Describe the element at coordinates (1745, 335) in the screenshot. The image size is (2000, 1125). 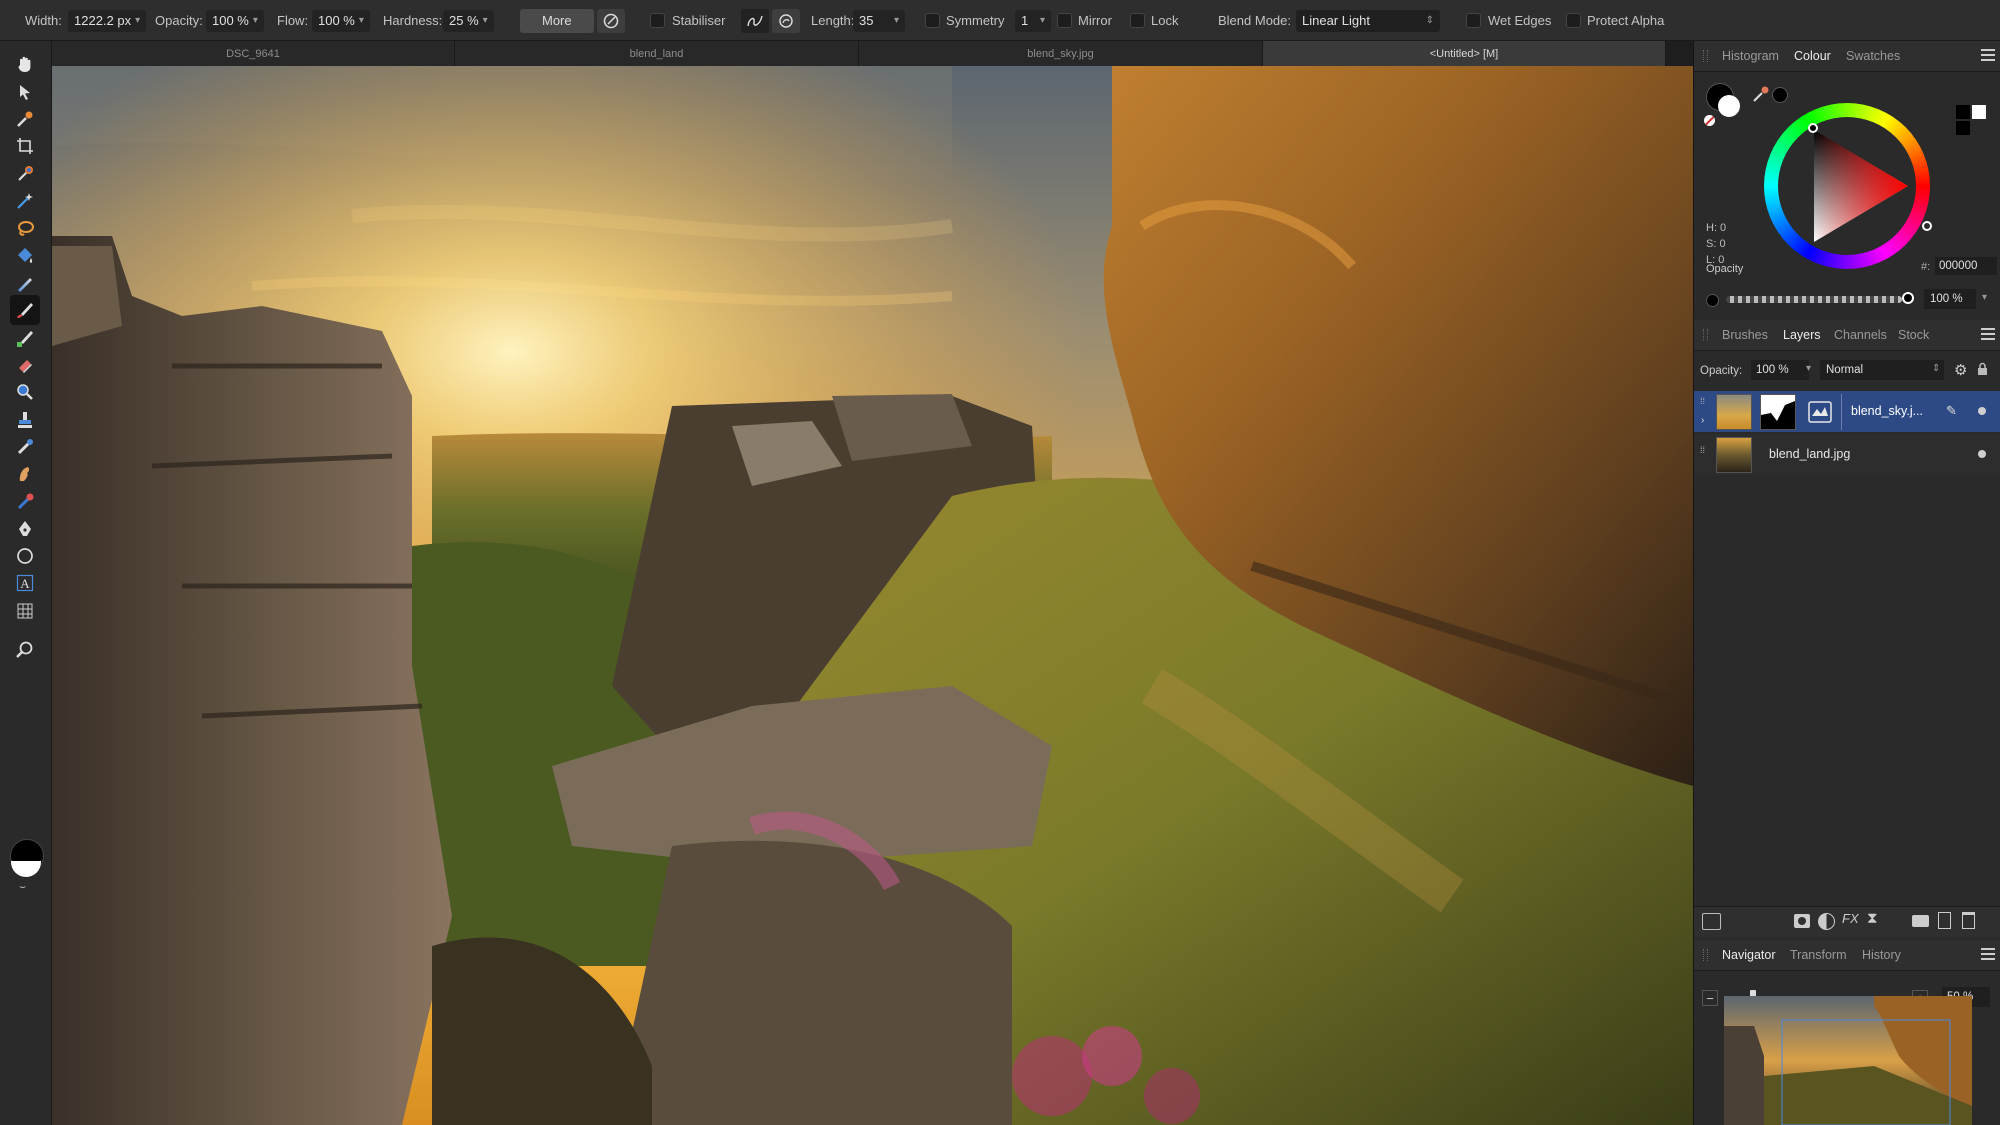
I see `tab-brushes: Brushes` at that location.